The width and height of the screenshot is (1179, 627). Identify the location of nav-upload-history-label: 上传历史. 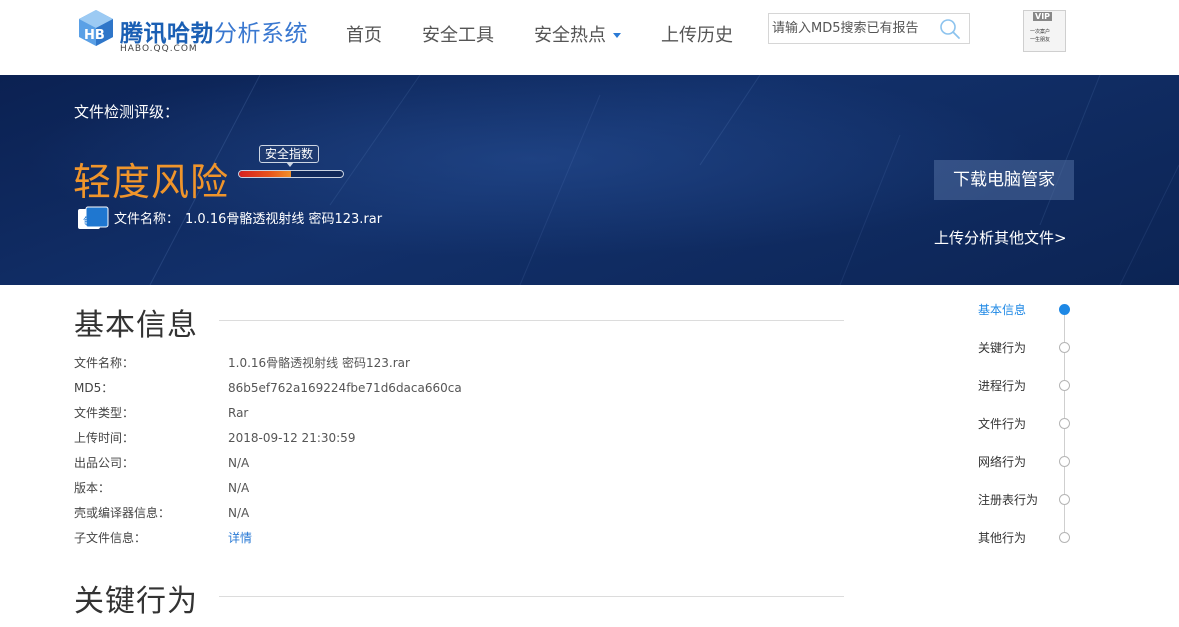
(697, 35).